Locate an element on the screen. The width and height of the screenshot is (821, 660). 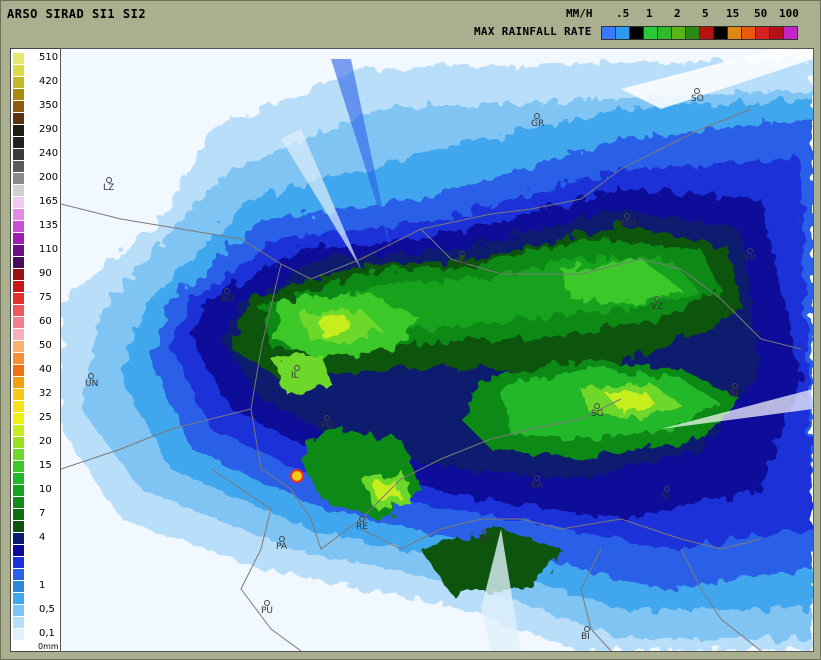
city-label: BJ is located at coordinates (733, 391).